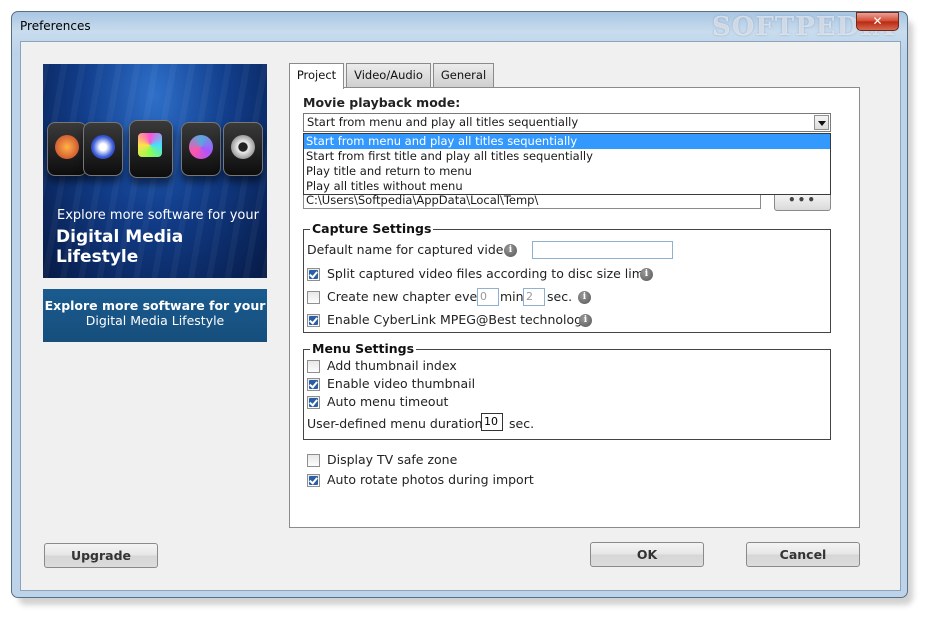 The width and height of the screenshot is (928, 618). What do you see at coordinates (395, 423) in the screenshot?
I see `menu-duration-label: User-defined menu duration` at bounding box center [395, 423].